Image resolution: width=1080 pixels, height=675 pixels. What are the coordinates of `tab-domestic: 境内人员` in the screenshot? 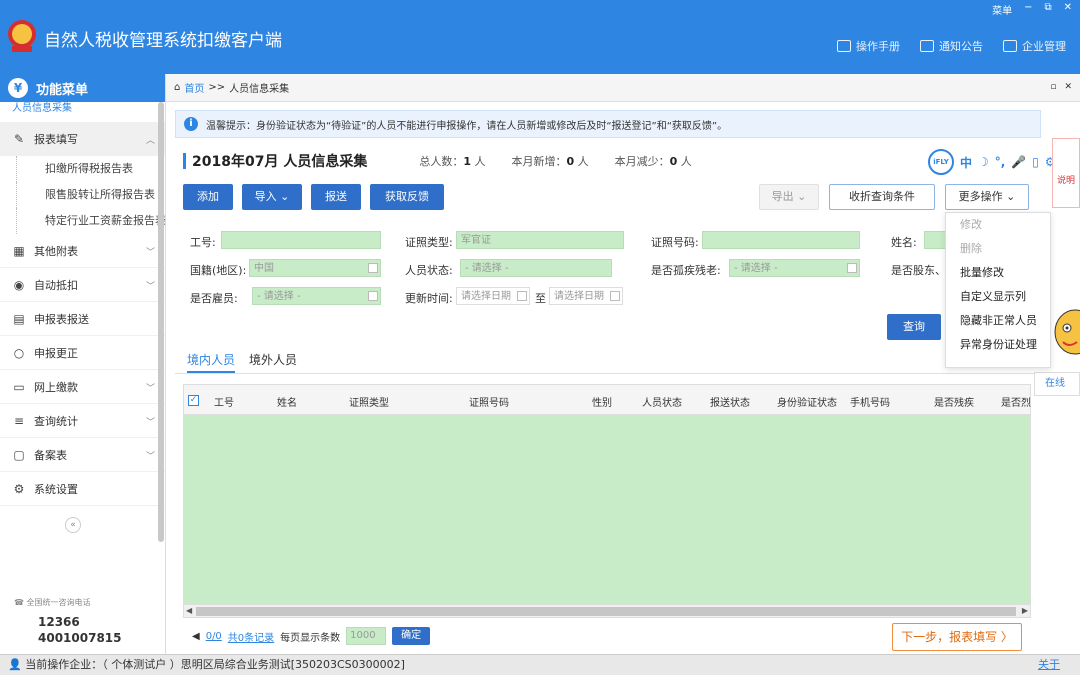 It's located at (211, 360).